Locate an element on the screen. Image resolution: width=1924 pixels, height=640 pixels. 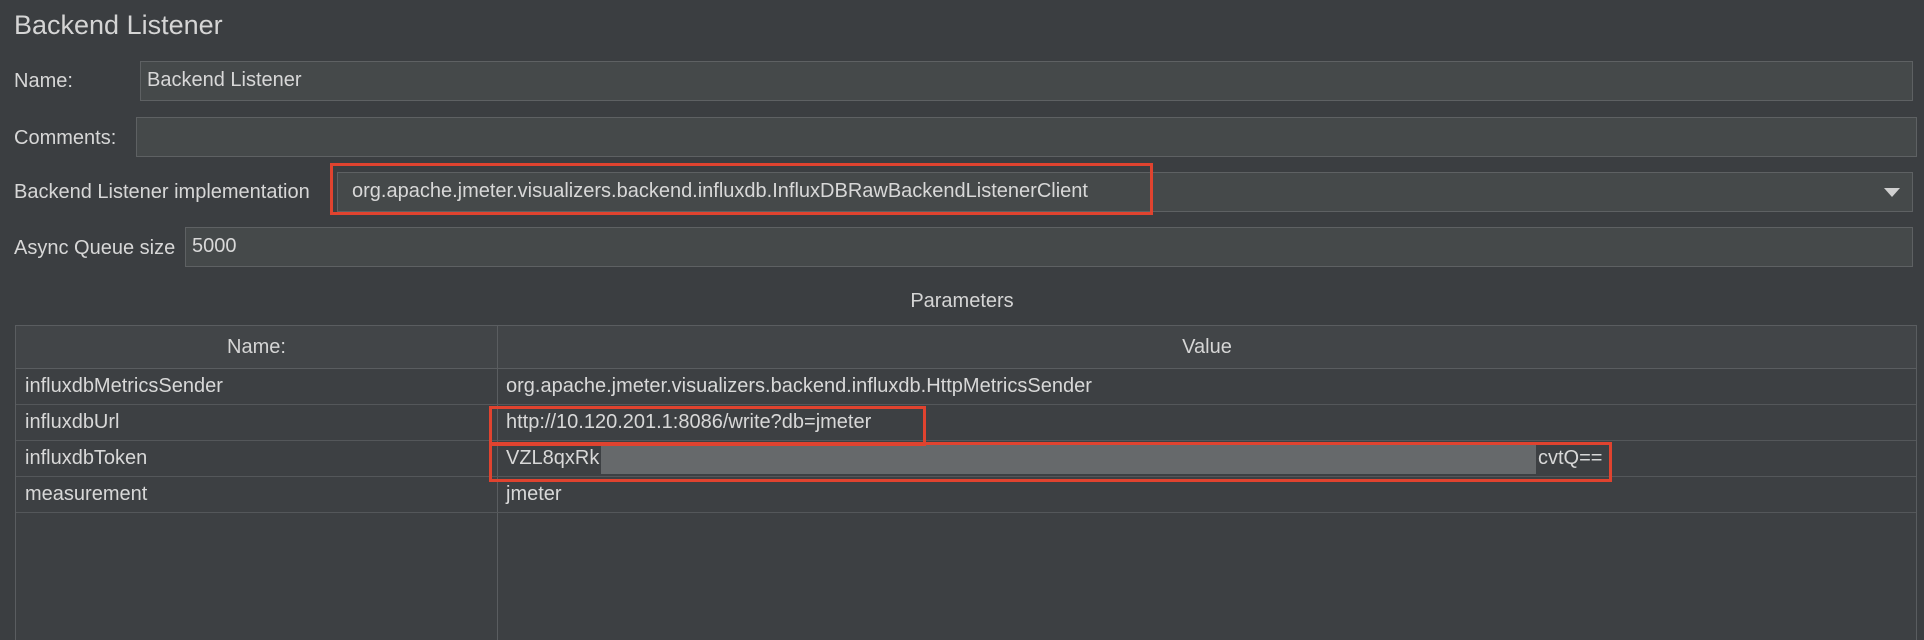
table-header: Name: Value is located at coordinates (966, 347).